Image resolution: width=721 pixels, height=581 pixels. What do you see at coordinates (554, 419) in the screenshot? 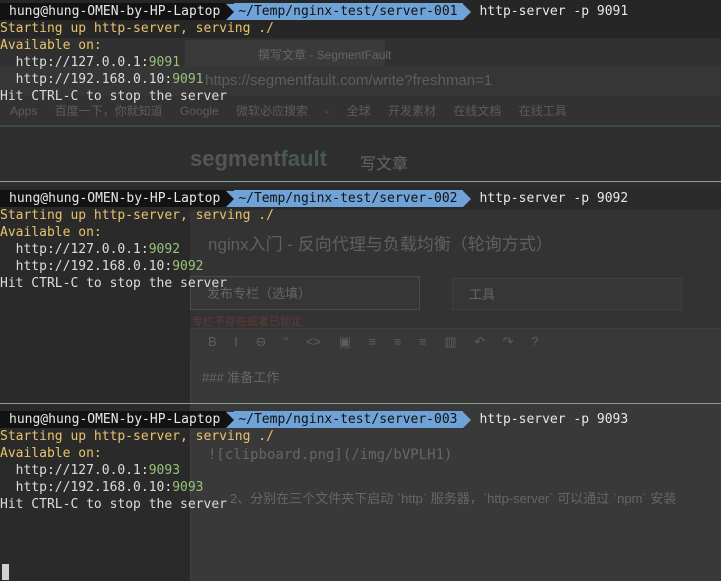
I see `command: http-server -p 9093` at bounding box center [554, 419].